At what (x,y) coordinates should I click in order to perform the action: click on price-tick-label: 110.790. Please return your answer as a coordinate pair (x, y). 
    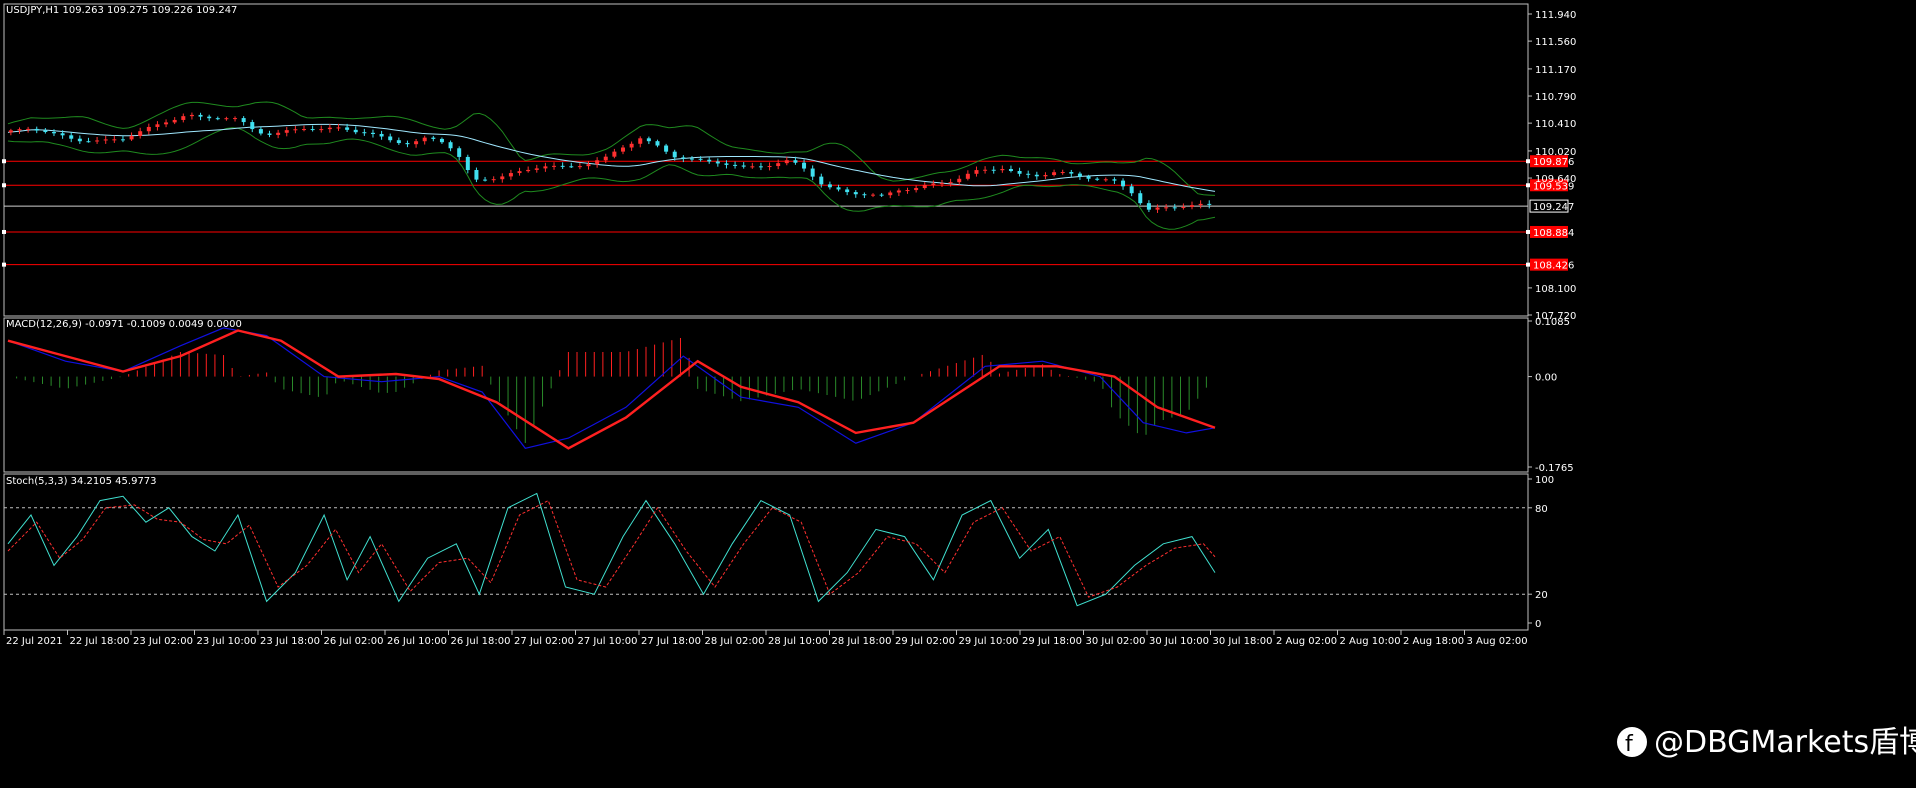
    Looking at the image, I should click on (1555, 97).